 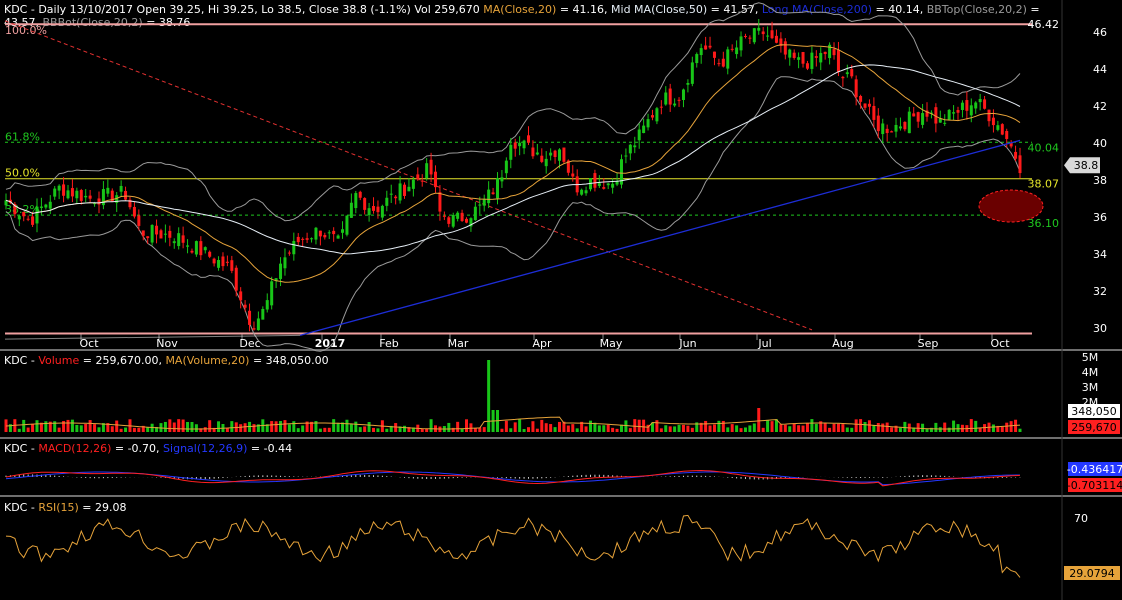 I want to click on rsi-panel: 70 29.0794, so click(x=562, y=546).